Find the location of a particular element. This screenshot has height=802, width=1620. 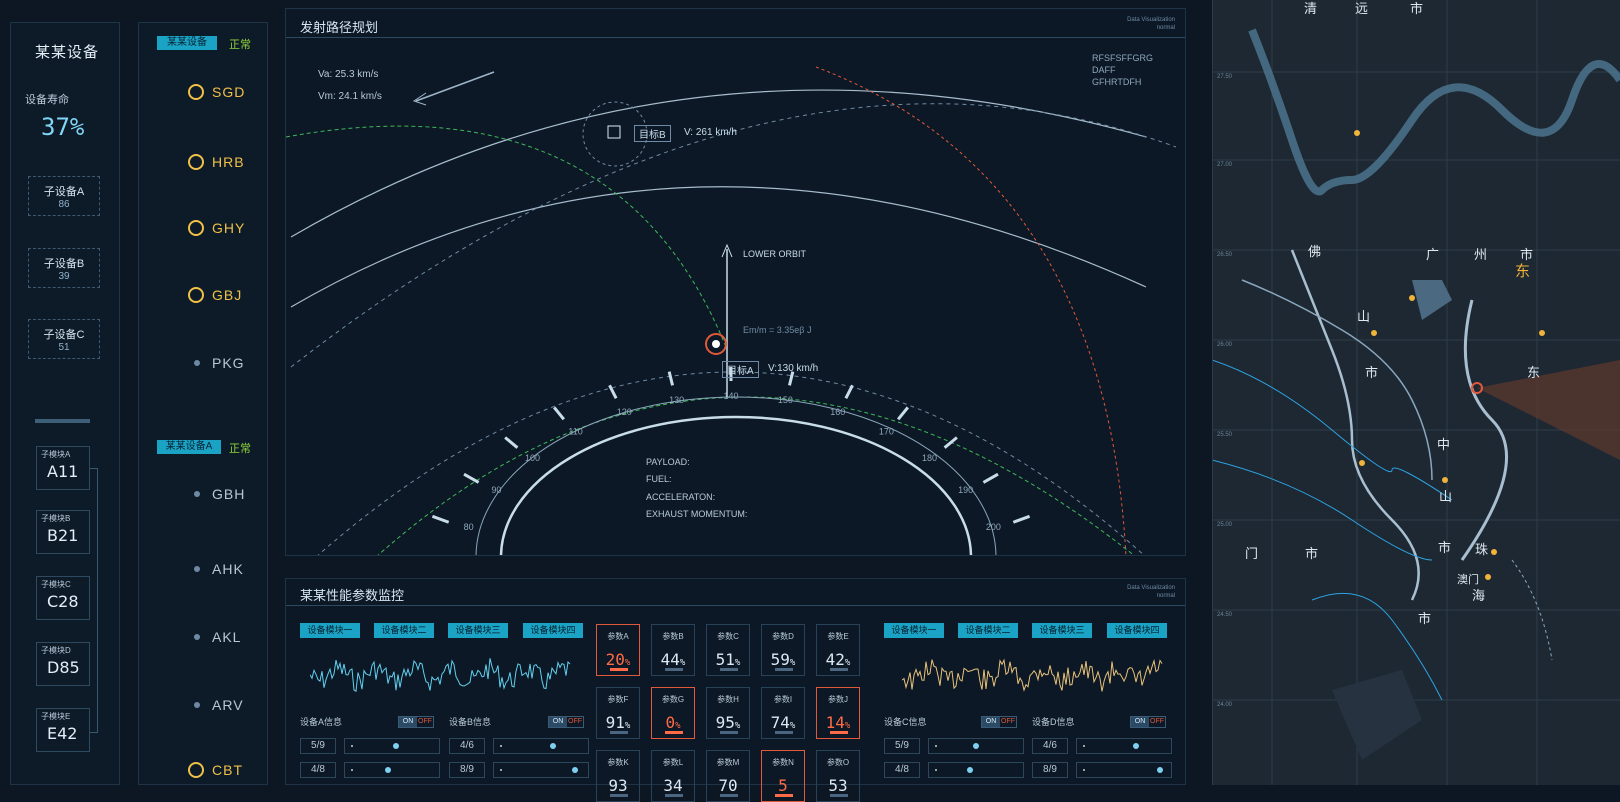

param-value: 95% is located at coordinates (728, 722).